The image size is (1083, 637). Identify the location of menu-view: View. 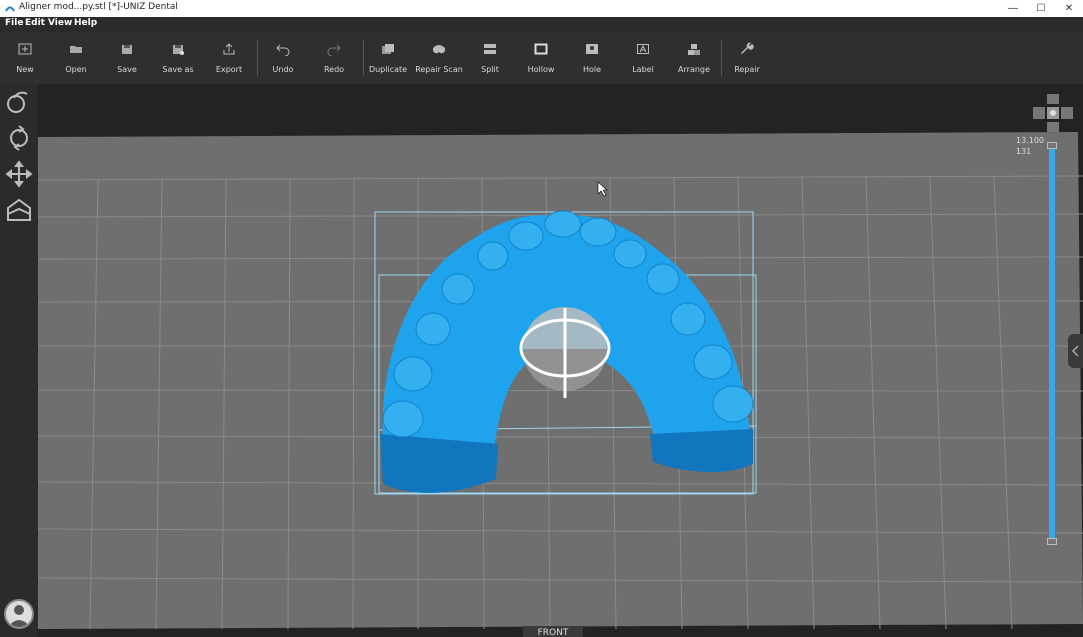
(60, 23).